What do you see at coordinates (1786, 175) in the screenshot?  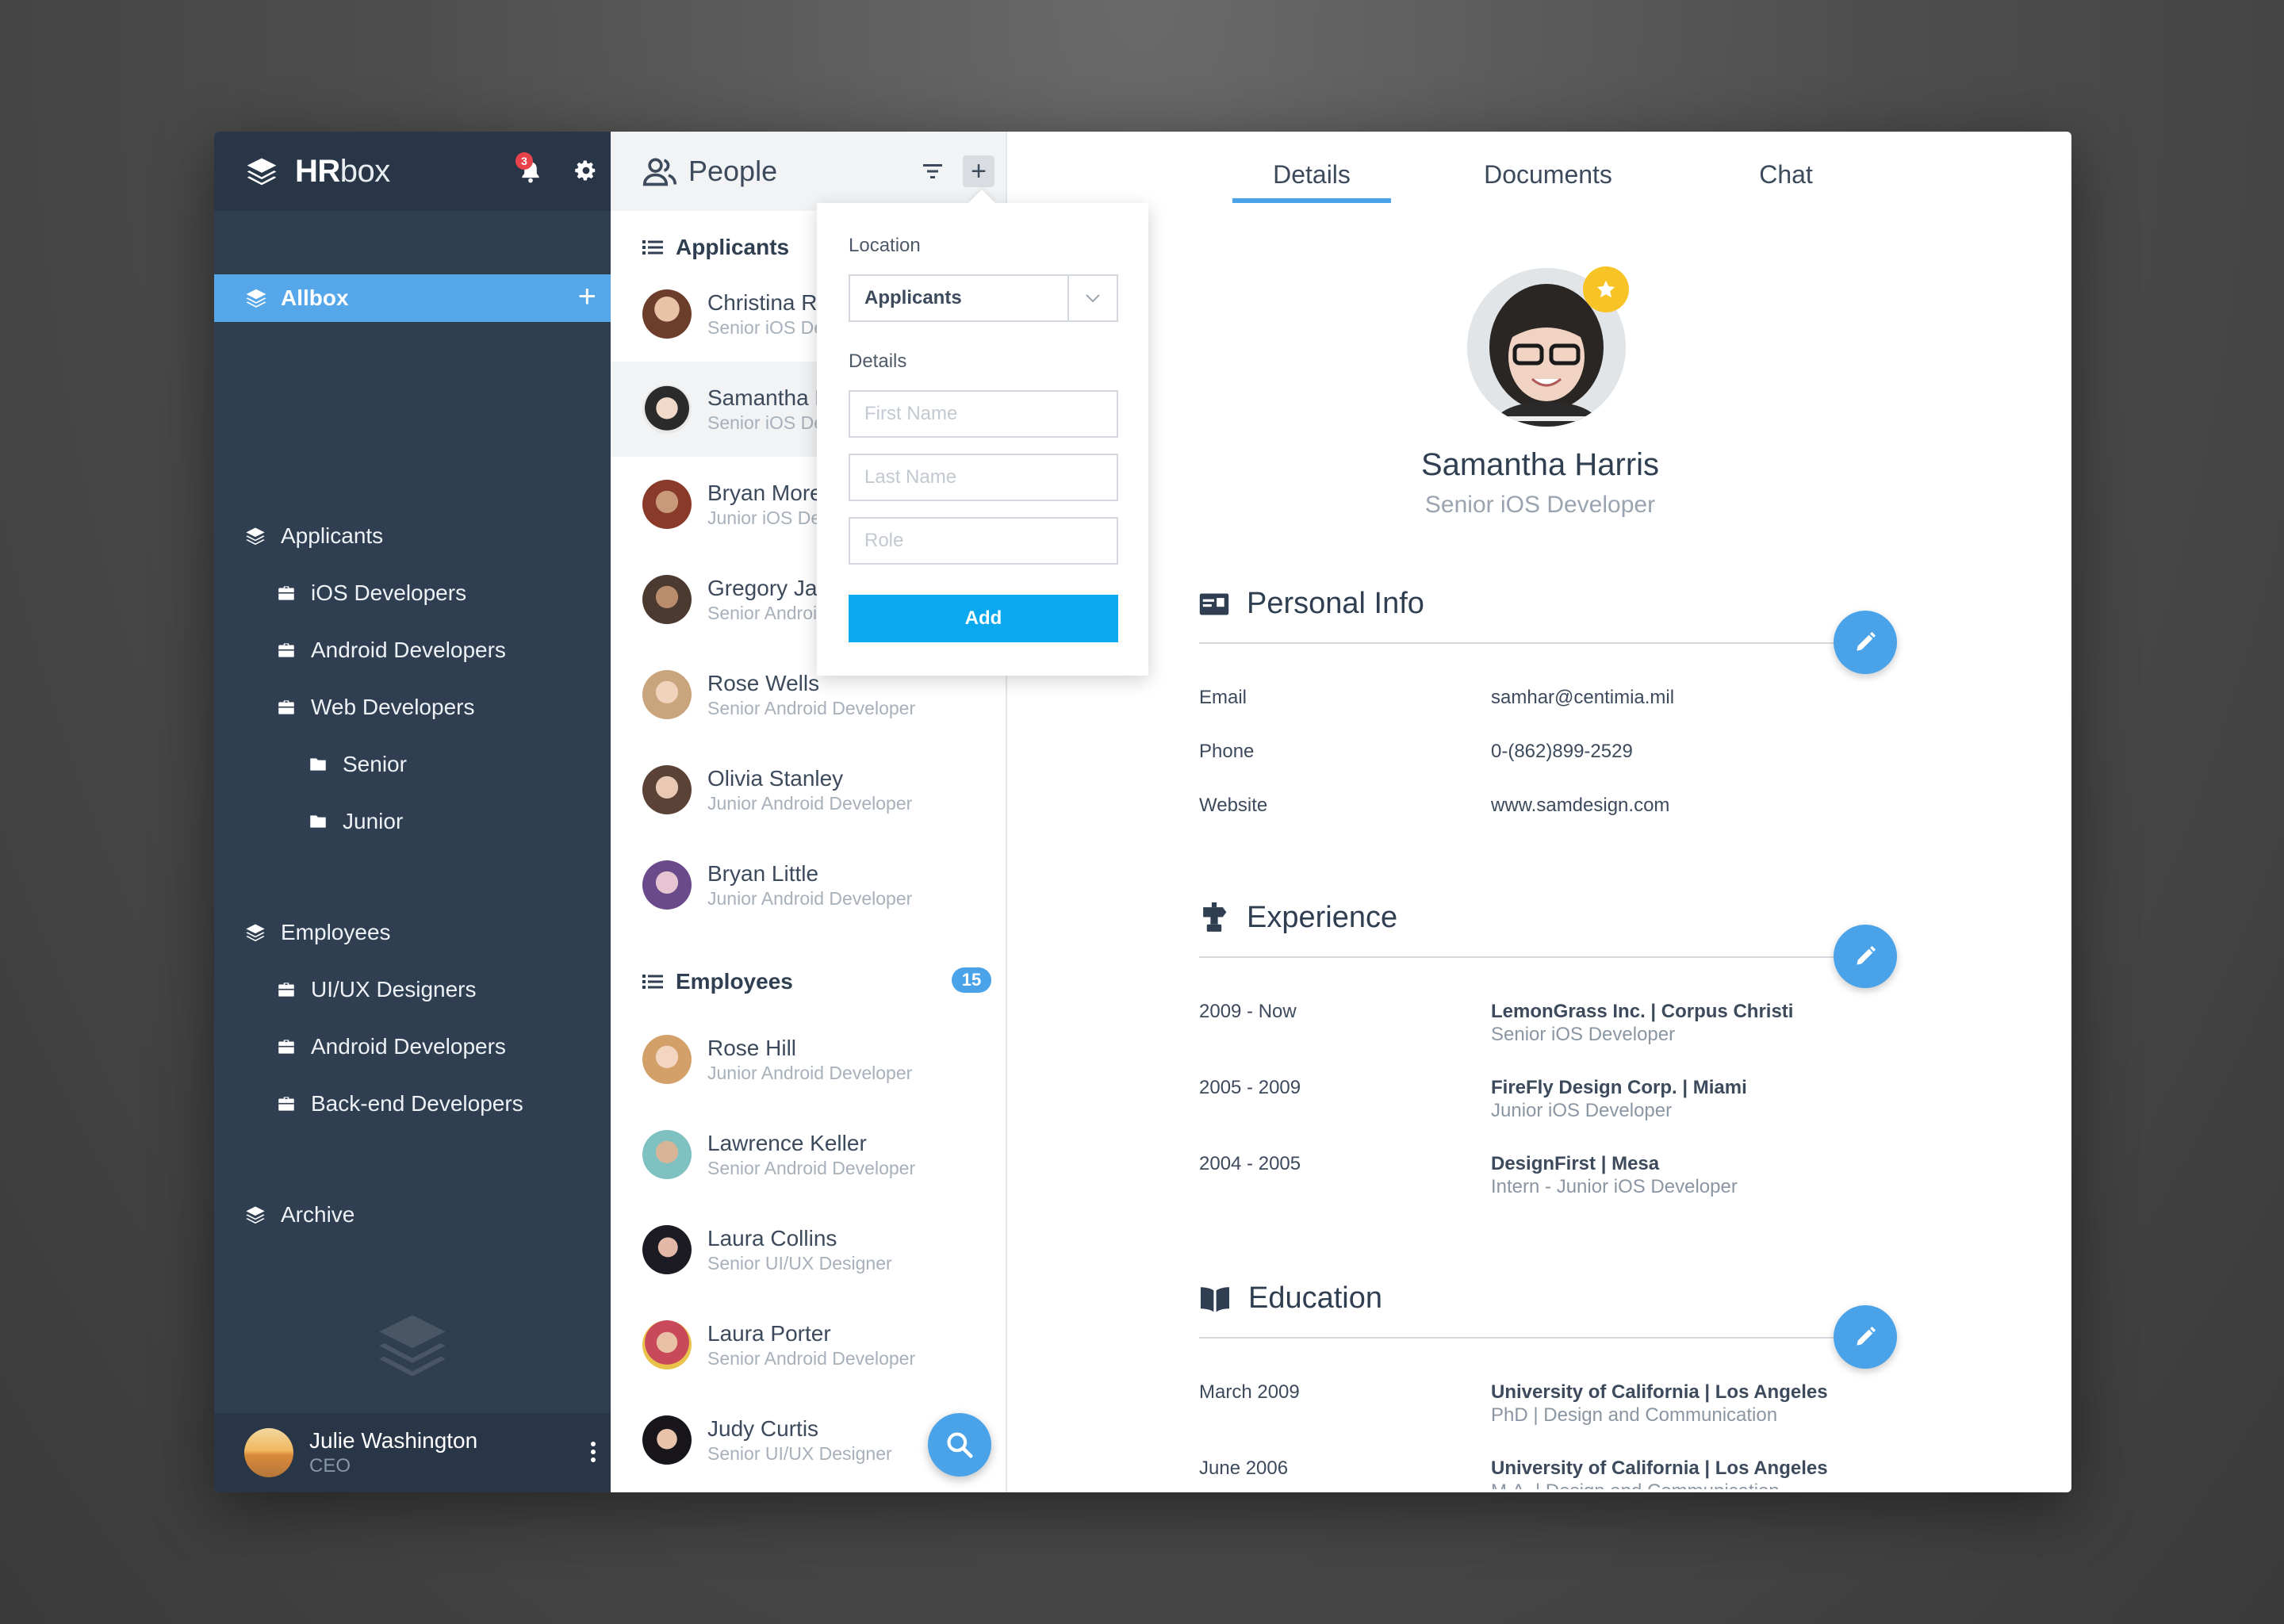 I see `tab-chat: Chat` at bounding box center [1786, 175].